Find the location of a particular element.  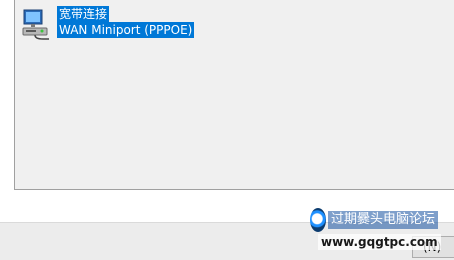

dialog-footer is located at coordinates (227, 241).